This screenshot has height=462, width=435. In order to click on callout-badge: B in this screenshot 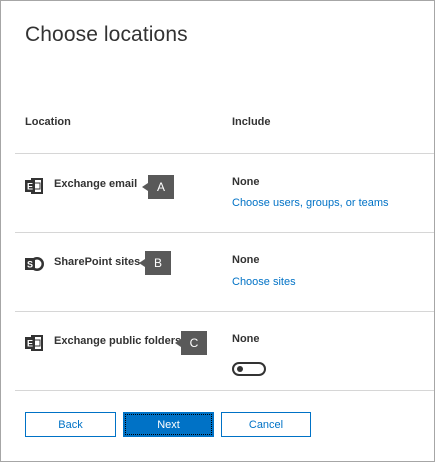, I will do `click(155, 263)`.